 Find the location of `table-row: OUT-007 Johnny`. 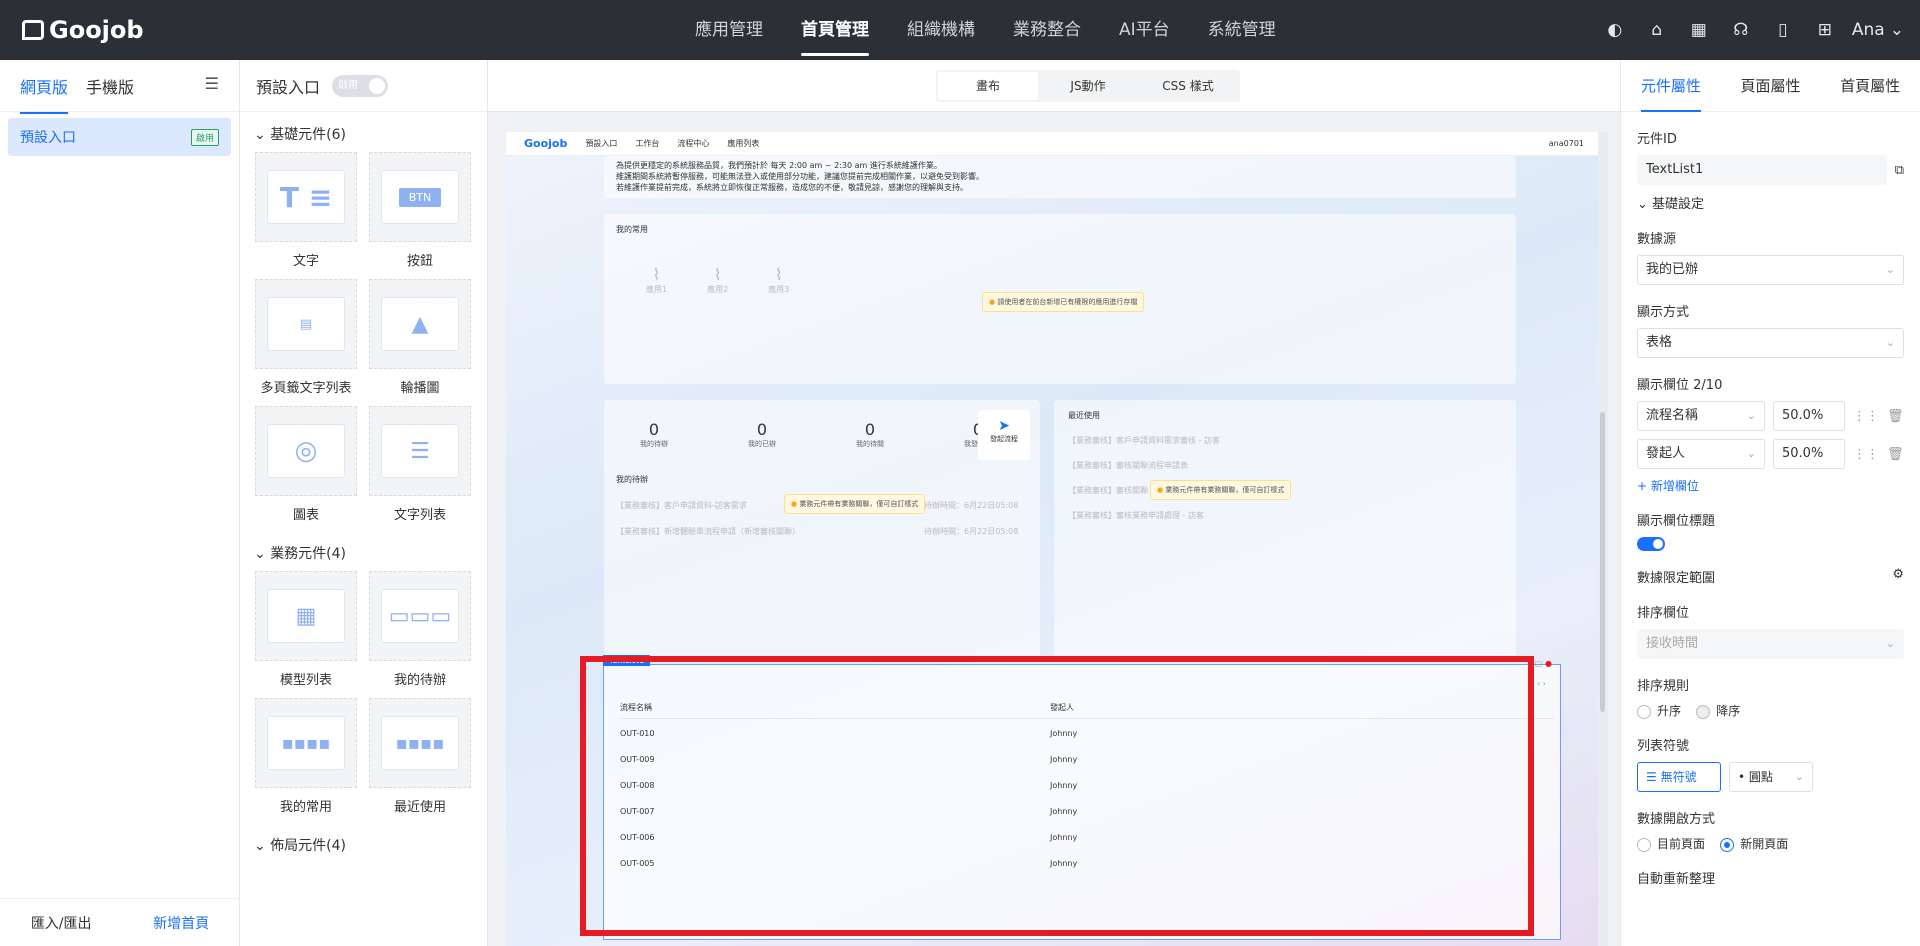

table-row: OUT-007 Johnny is located at coordinates (1087, 811).